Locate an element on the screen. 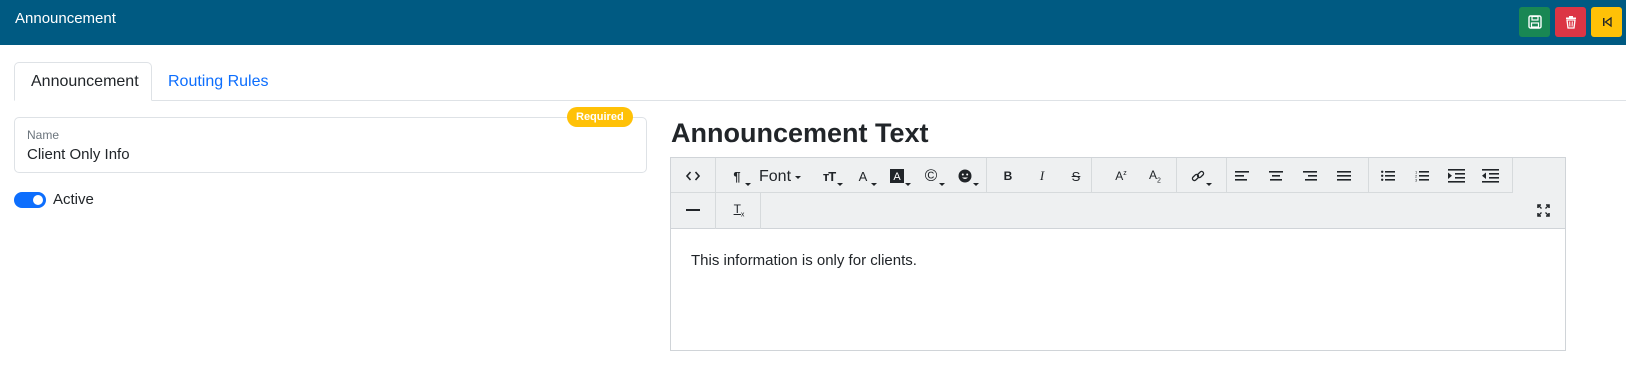 This screenshot has height=367, width=1626. font-dropdown: Font is located at coordinates (780, 177).